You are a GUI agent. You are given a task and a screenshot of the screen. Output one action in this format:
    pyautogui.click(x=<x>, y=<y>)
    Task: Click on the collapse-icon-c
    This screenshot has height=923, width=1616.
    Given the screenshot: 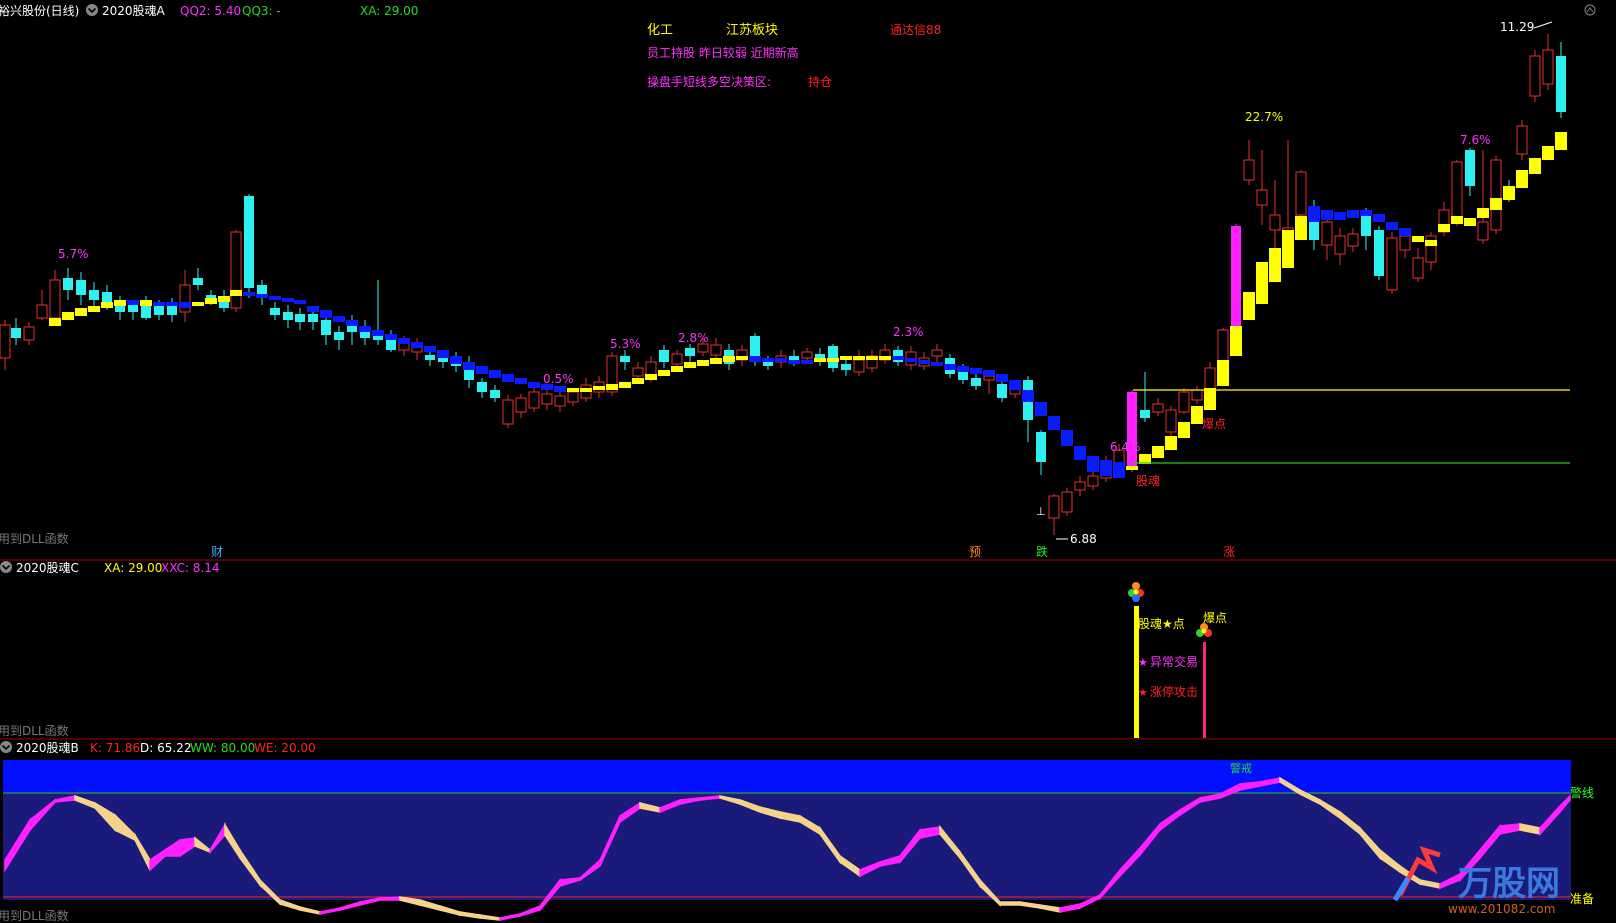 What is the action you would take?
    pyautogui.click(x=6, y=567)
    